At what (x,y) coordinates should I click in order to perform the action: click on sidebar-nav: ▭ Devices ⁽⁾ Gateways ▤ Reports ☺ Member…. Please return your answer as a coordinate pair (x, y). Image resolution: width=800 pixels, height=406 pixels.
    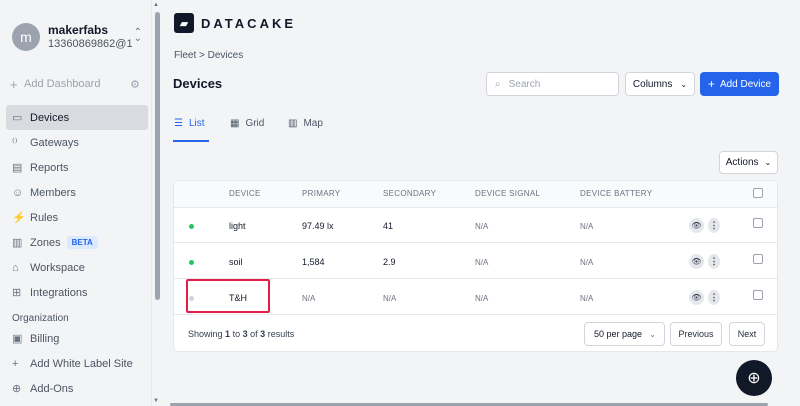
    Looking at the image, I should click on (77, 253).